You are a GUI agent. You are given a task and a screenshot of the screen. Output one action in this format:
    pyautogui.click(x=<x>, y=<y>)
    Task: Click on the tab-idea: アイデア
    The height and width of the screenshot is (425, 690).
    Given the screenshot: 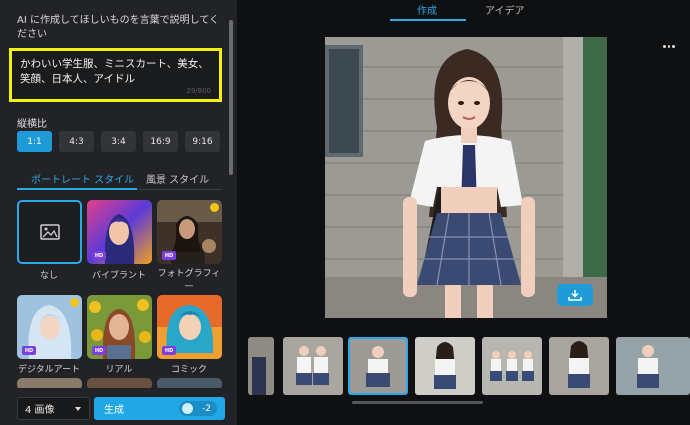 What is the action you would take?
    pyautogui.click(x=505, y=9)
    